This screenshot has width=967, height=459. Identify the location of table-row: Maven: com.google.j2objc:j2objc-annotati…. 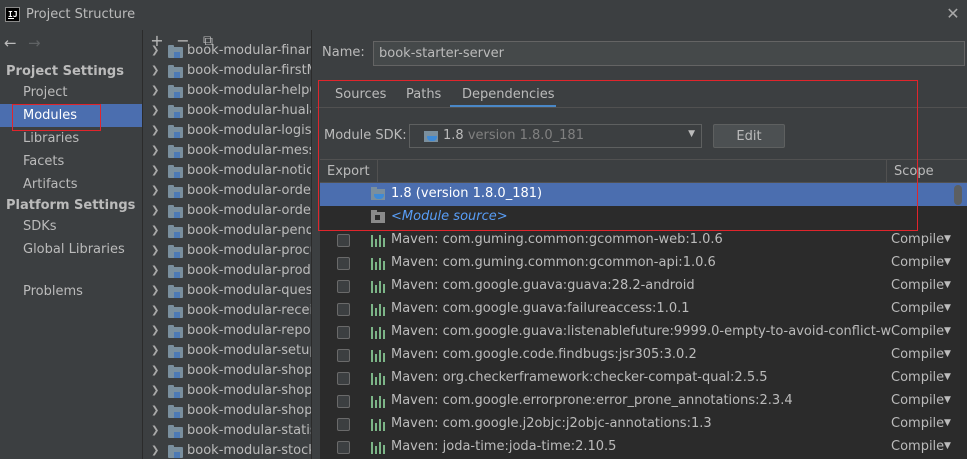
(643, 424).